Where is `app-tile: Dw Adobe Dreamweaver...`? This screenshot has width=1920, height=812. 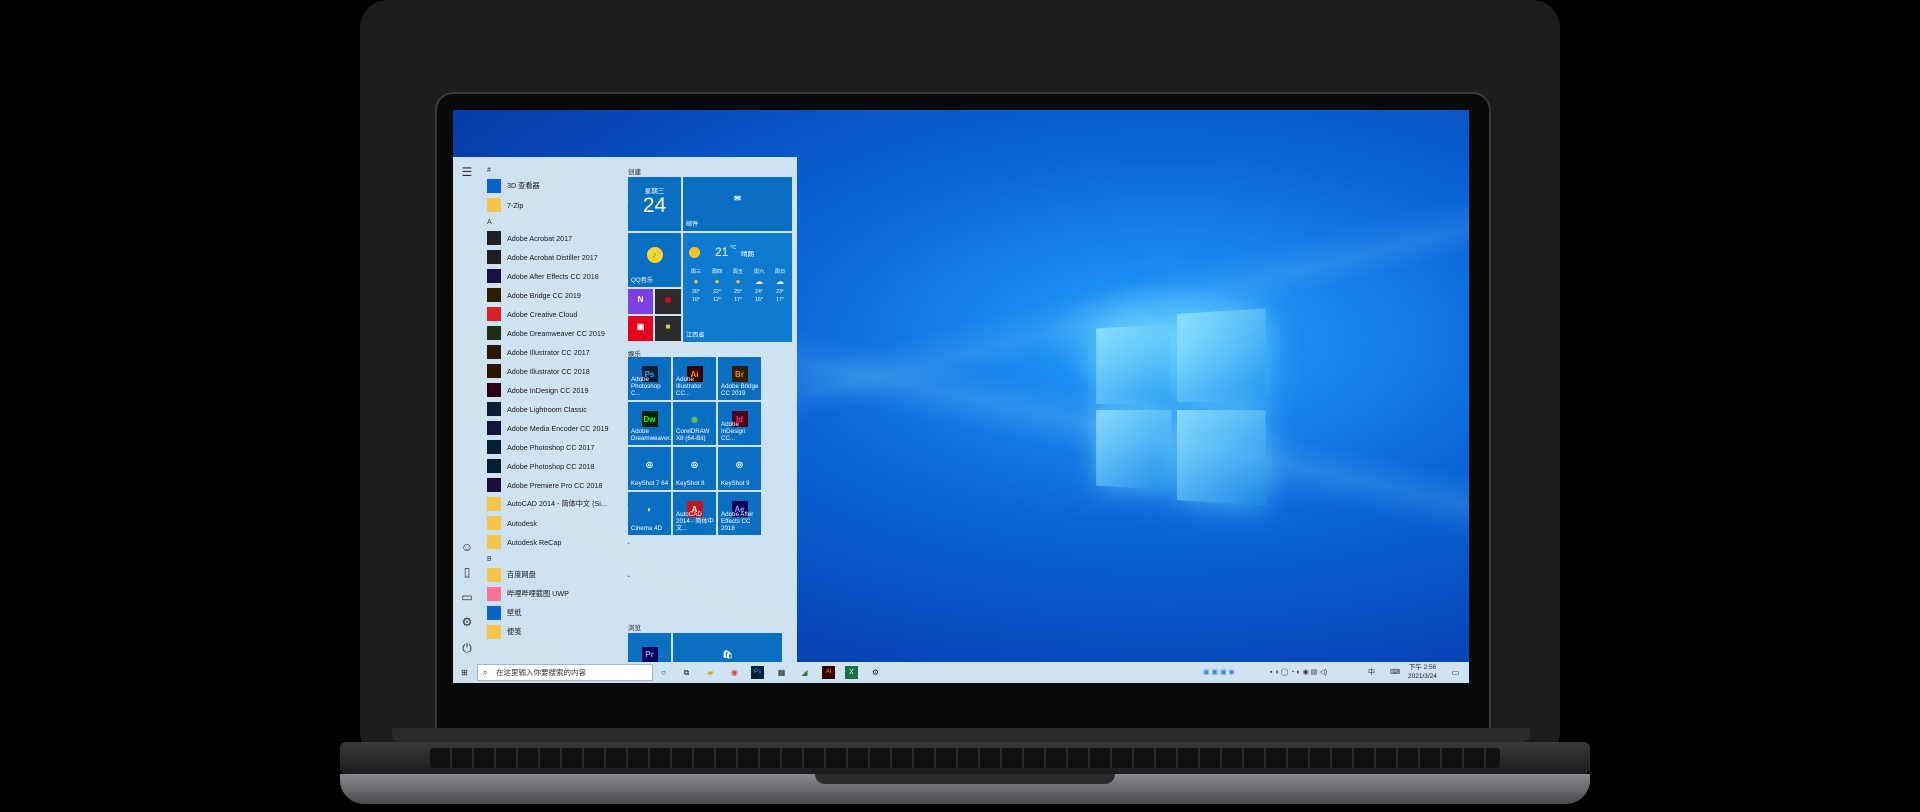
app-tile: Dw Adobe Dreamweaver... is located at coordinates (649, 423).